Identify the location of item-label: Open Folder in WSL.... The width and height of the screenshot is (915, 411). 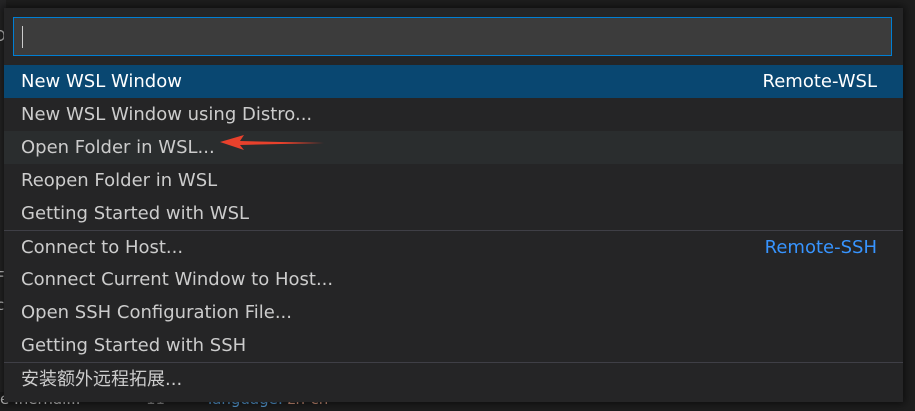
(118, 147).